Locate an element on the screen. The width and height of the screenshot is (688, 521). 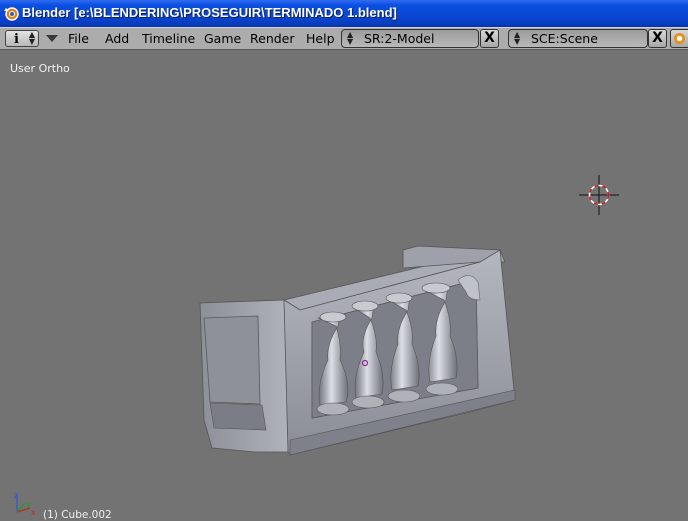
model-left-block-face is located at coordinates (232, 360).